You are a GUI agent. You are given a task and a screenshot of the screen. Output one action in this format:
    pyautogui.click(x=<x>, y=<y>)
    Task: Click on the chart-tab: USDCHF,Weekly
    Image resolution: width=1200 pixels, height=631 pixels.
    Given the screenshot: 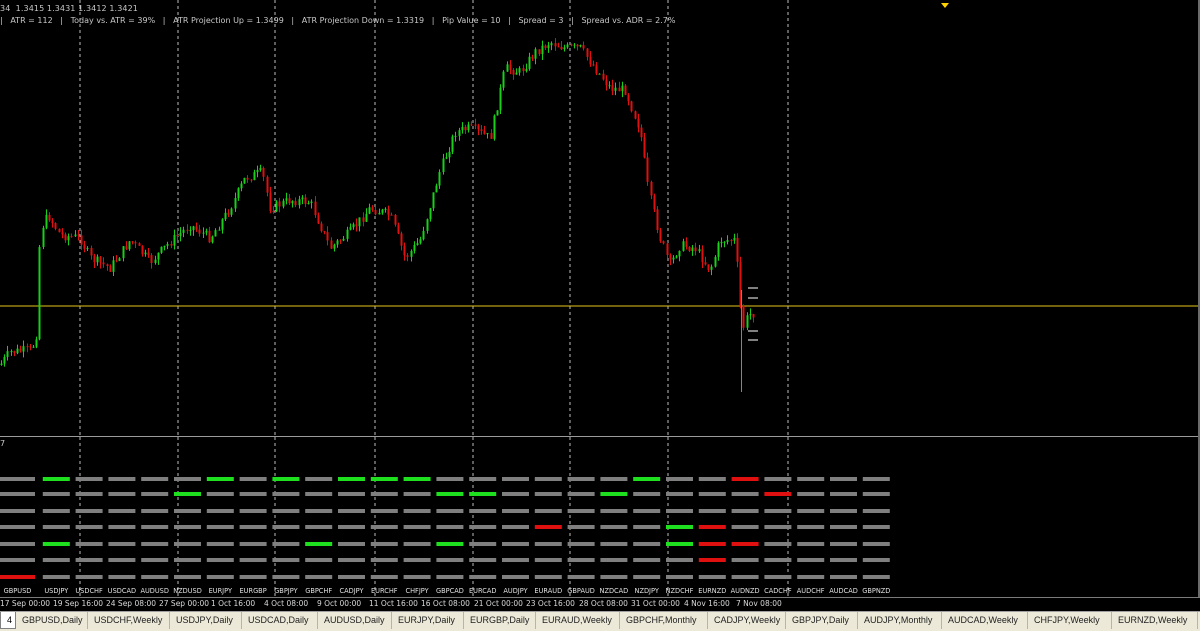 What is the action you would take?
    pyautogui.click(x=129, y=620)
    